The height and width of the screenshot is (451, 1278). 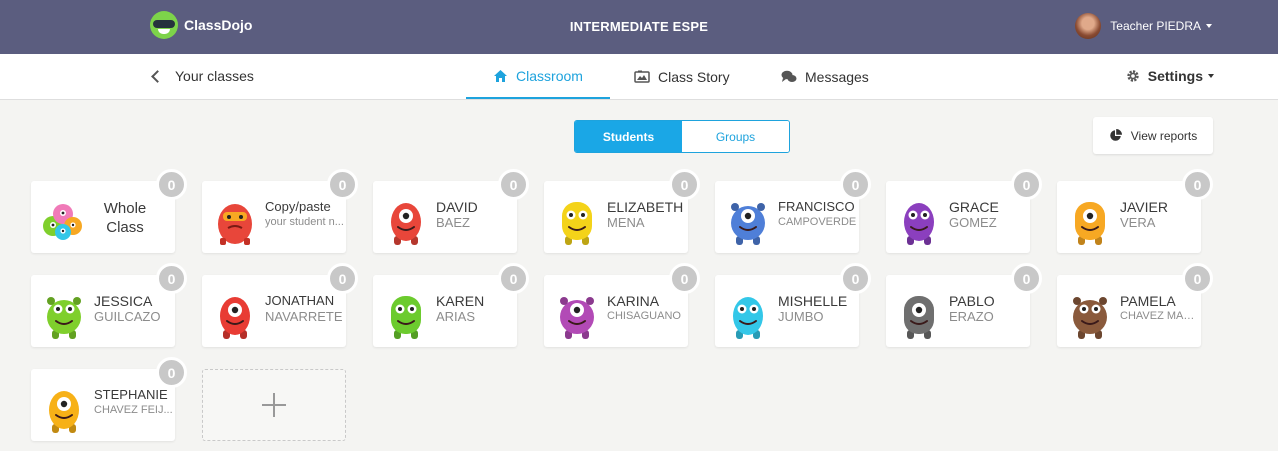 I want to click on plus-icon, so click(x=274, y=405).